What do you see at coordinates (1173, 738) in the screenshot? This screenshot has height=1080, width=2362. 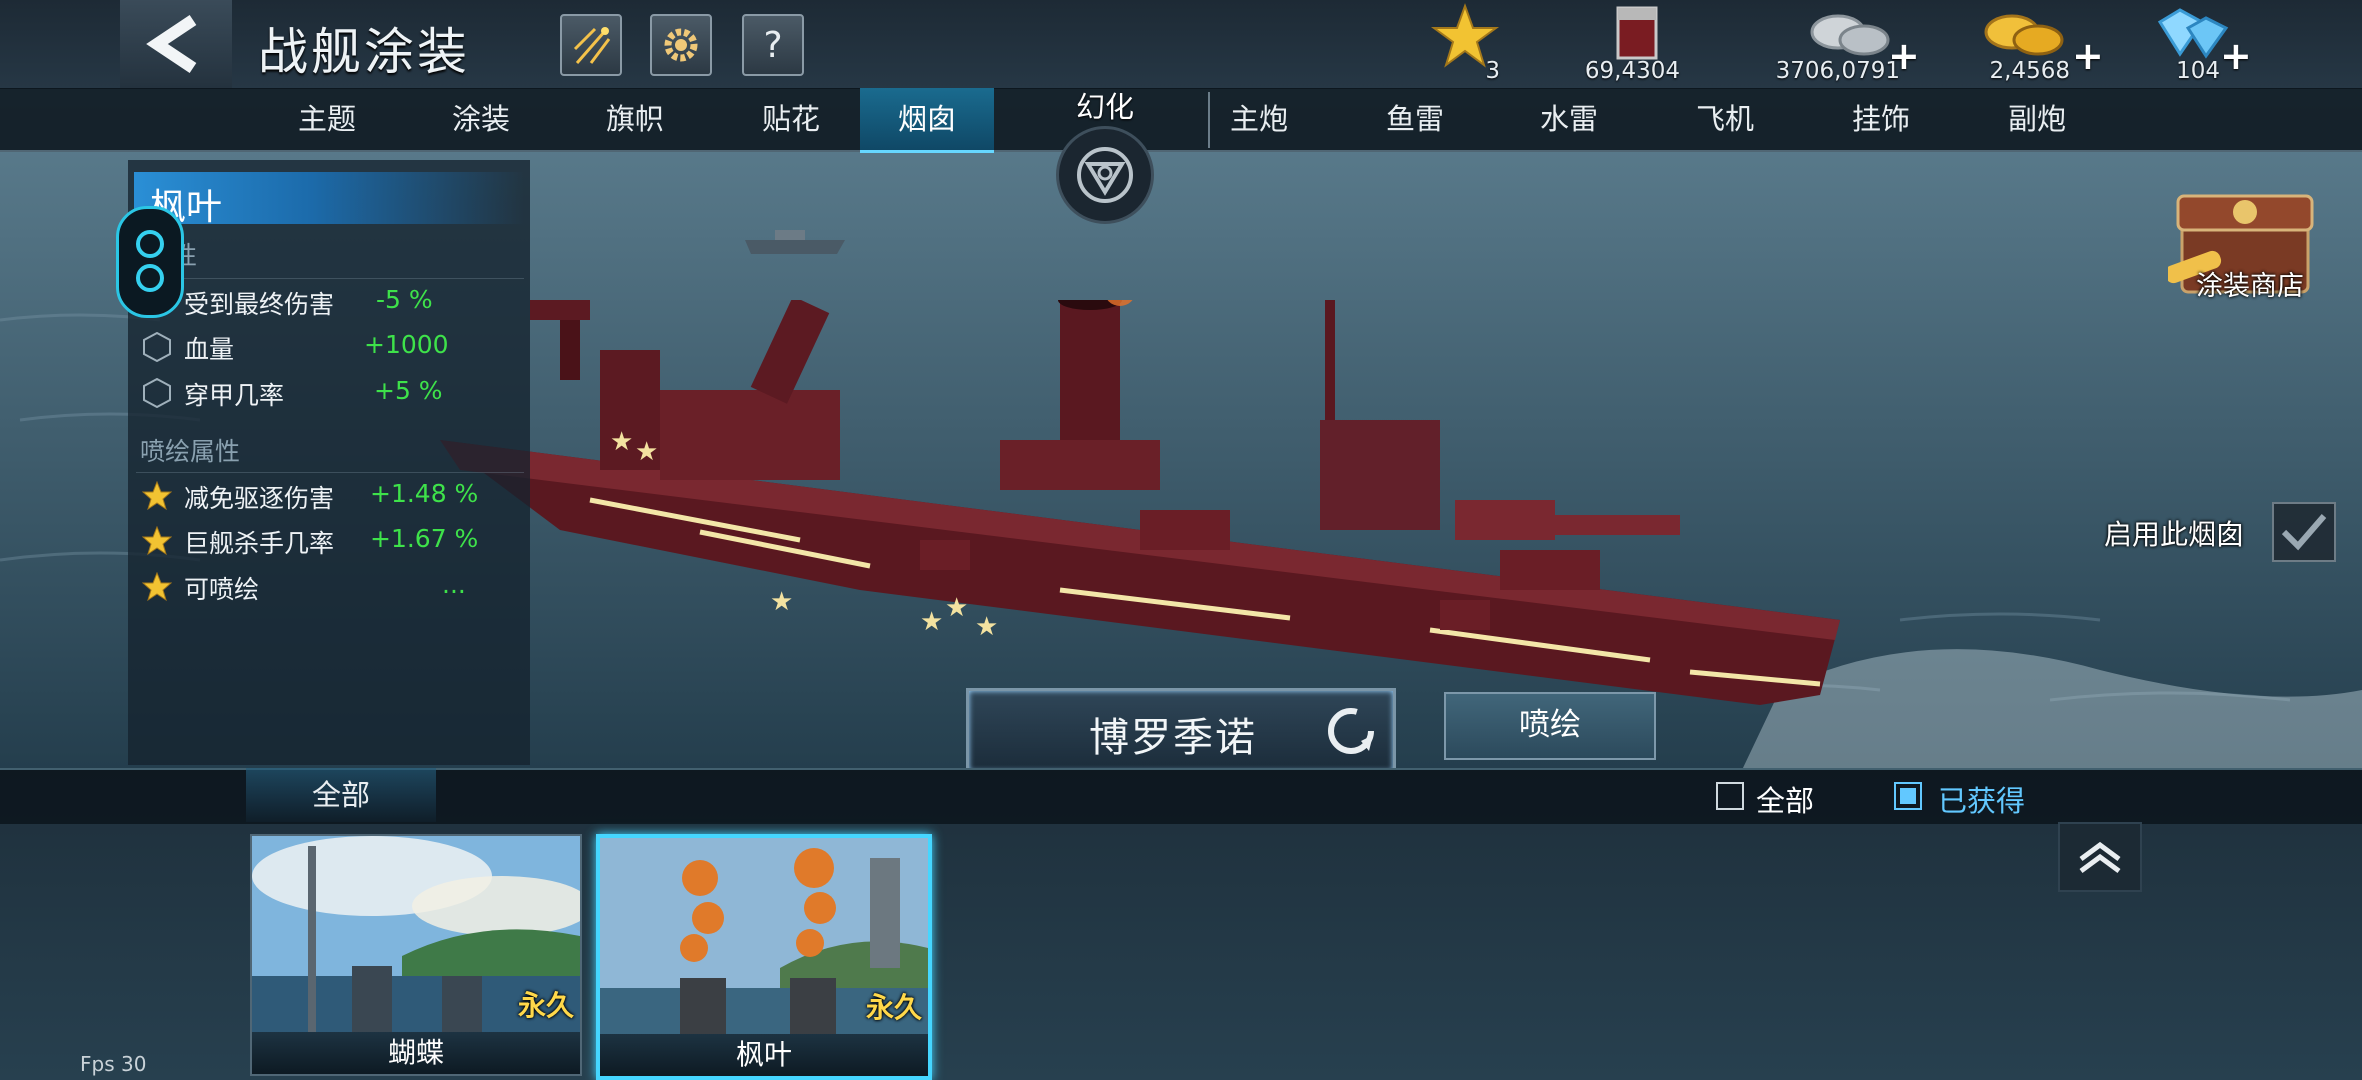 I see `ship-name: 博罗季诺` at bounding box center [1173, 738].